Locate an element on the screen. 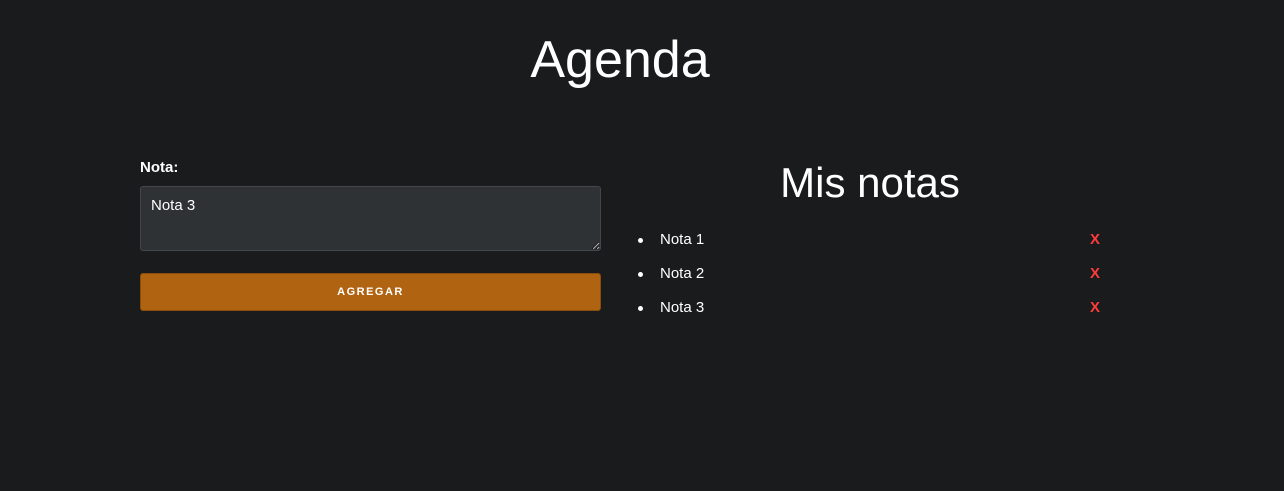  note-text: Nota 2 is located at coordinates (682, 273).